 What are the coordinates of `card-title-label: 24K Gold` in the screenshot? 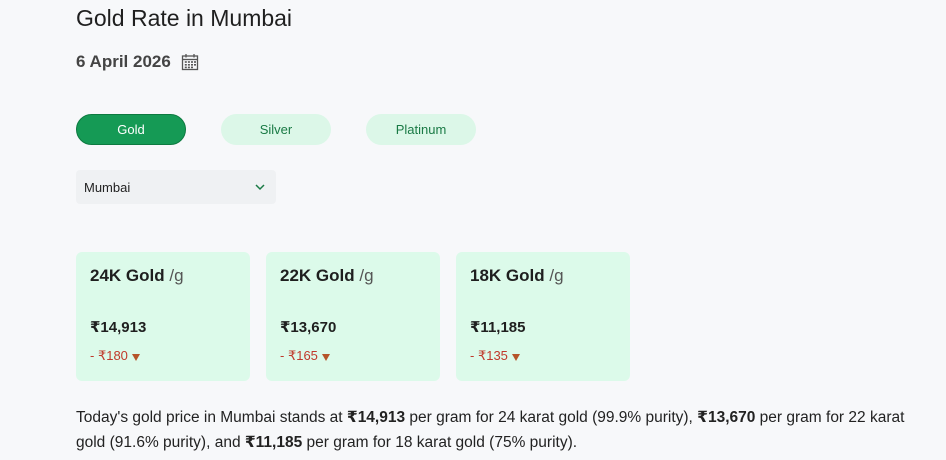 It's located at (127, 275).